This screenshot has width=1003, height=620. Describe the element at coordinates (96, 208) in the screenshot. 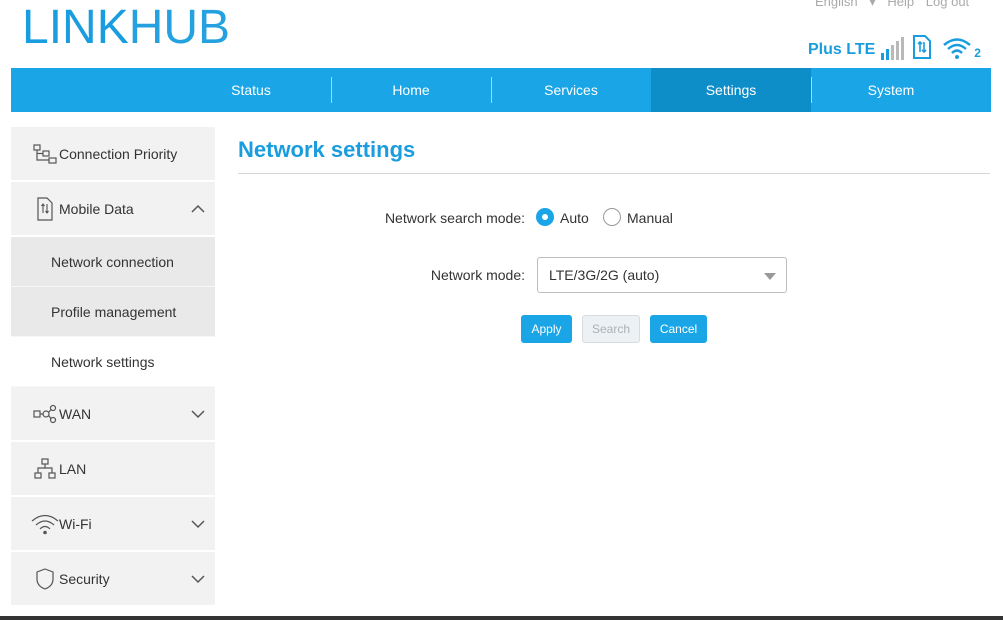

I see `sidebar-item-label: Mobile Data` at that location.